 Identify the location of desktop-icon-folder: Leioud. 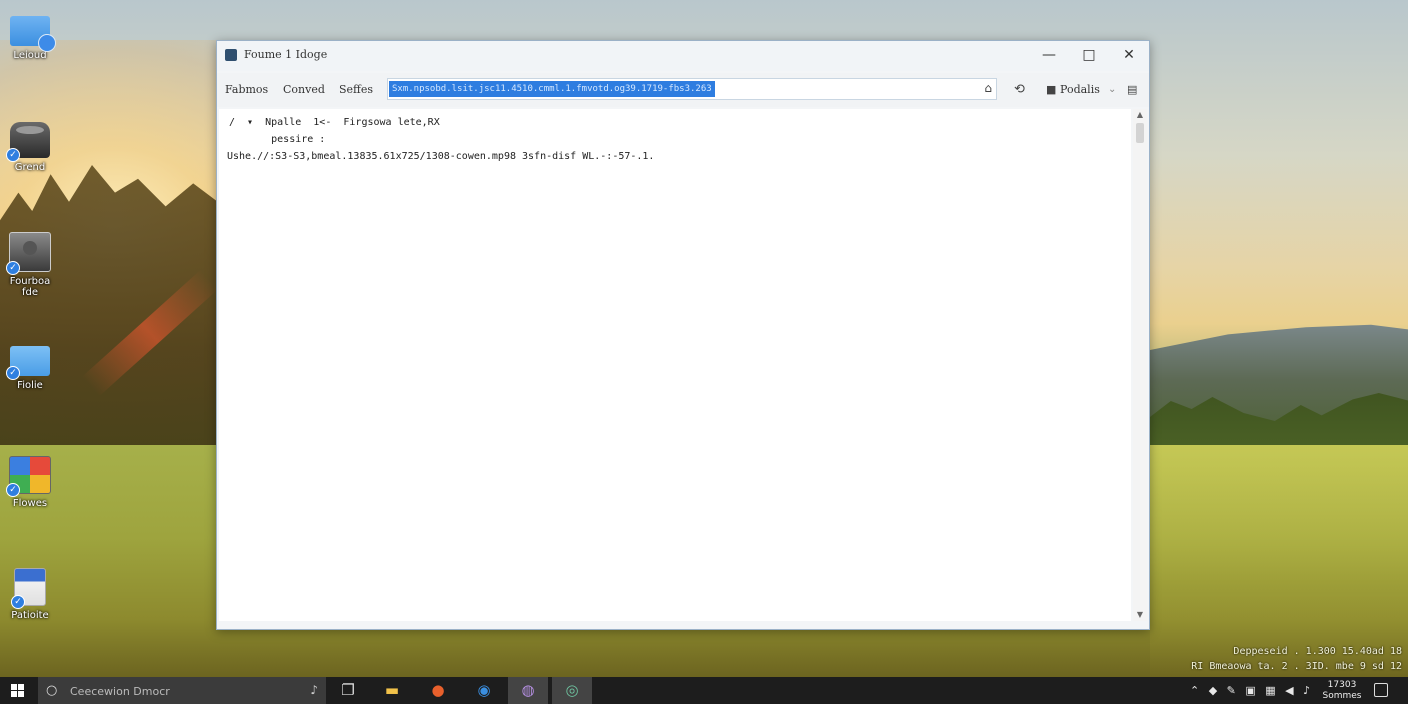
(30, 36).